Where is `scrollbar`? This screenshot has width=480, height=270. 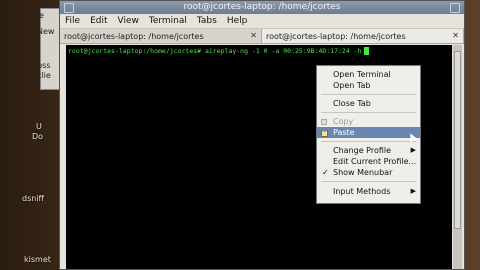
scrollbar is located at coordinates (457, 157).